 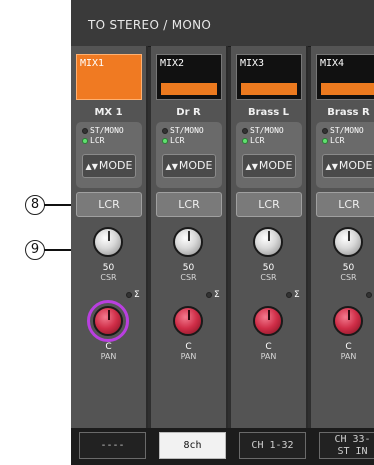 I want to click on channel-name: MX 1, so click(x=108, y=112).